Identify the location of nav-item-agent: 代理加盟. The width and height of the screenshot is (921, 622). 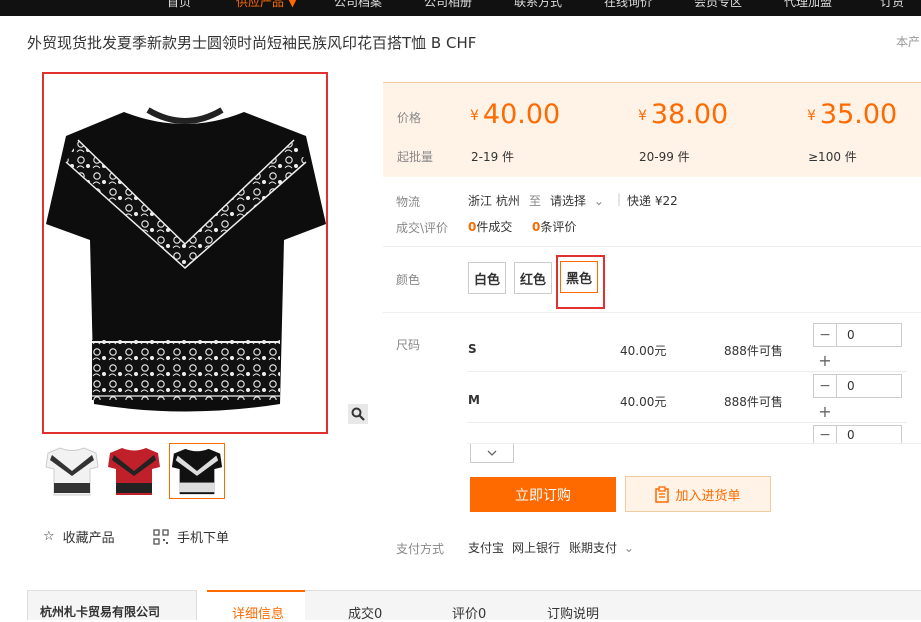
(808, 5).